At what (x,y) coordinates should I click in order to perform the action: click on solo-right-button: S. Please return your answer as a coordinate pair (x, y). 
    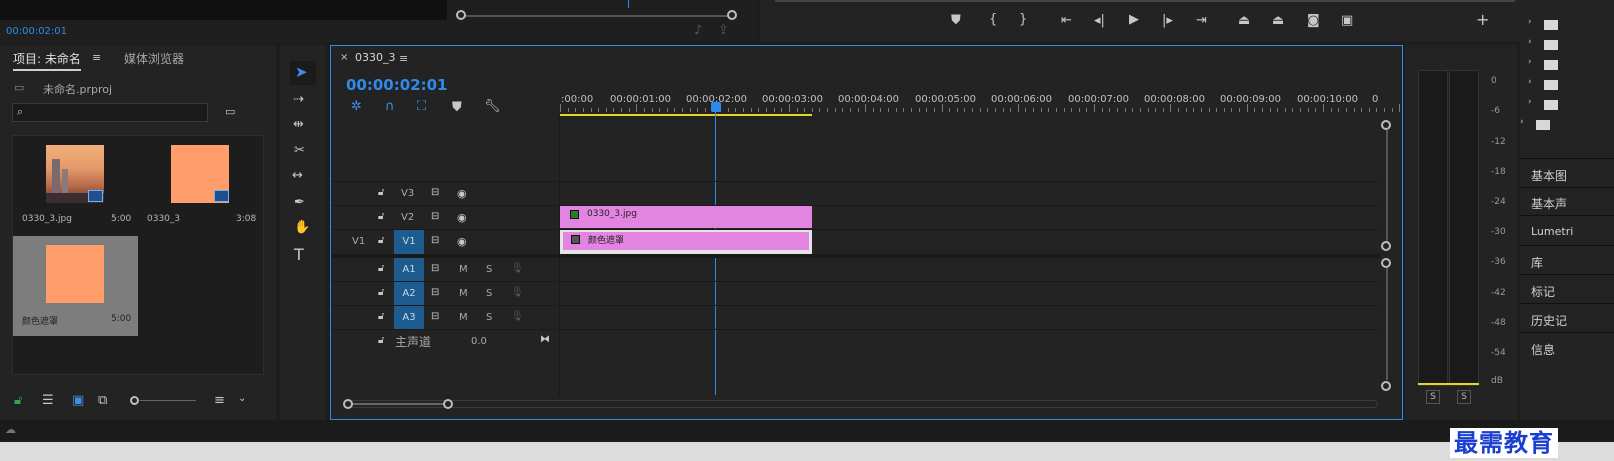
    Looking at the image, I should click on (1464, 397).